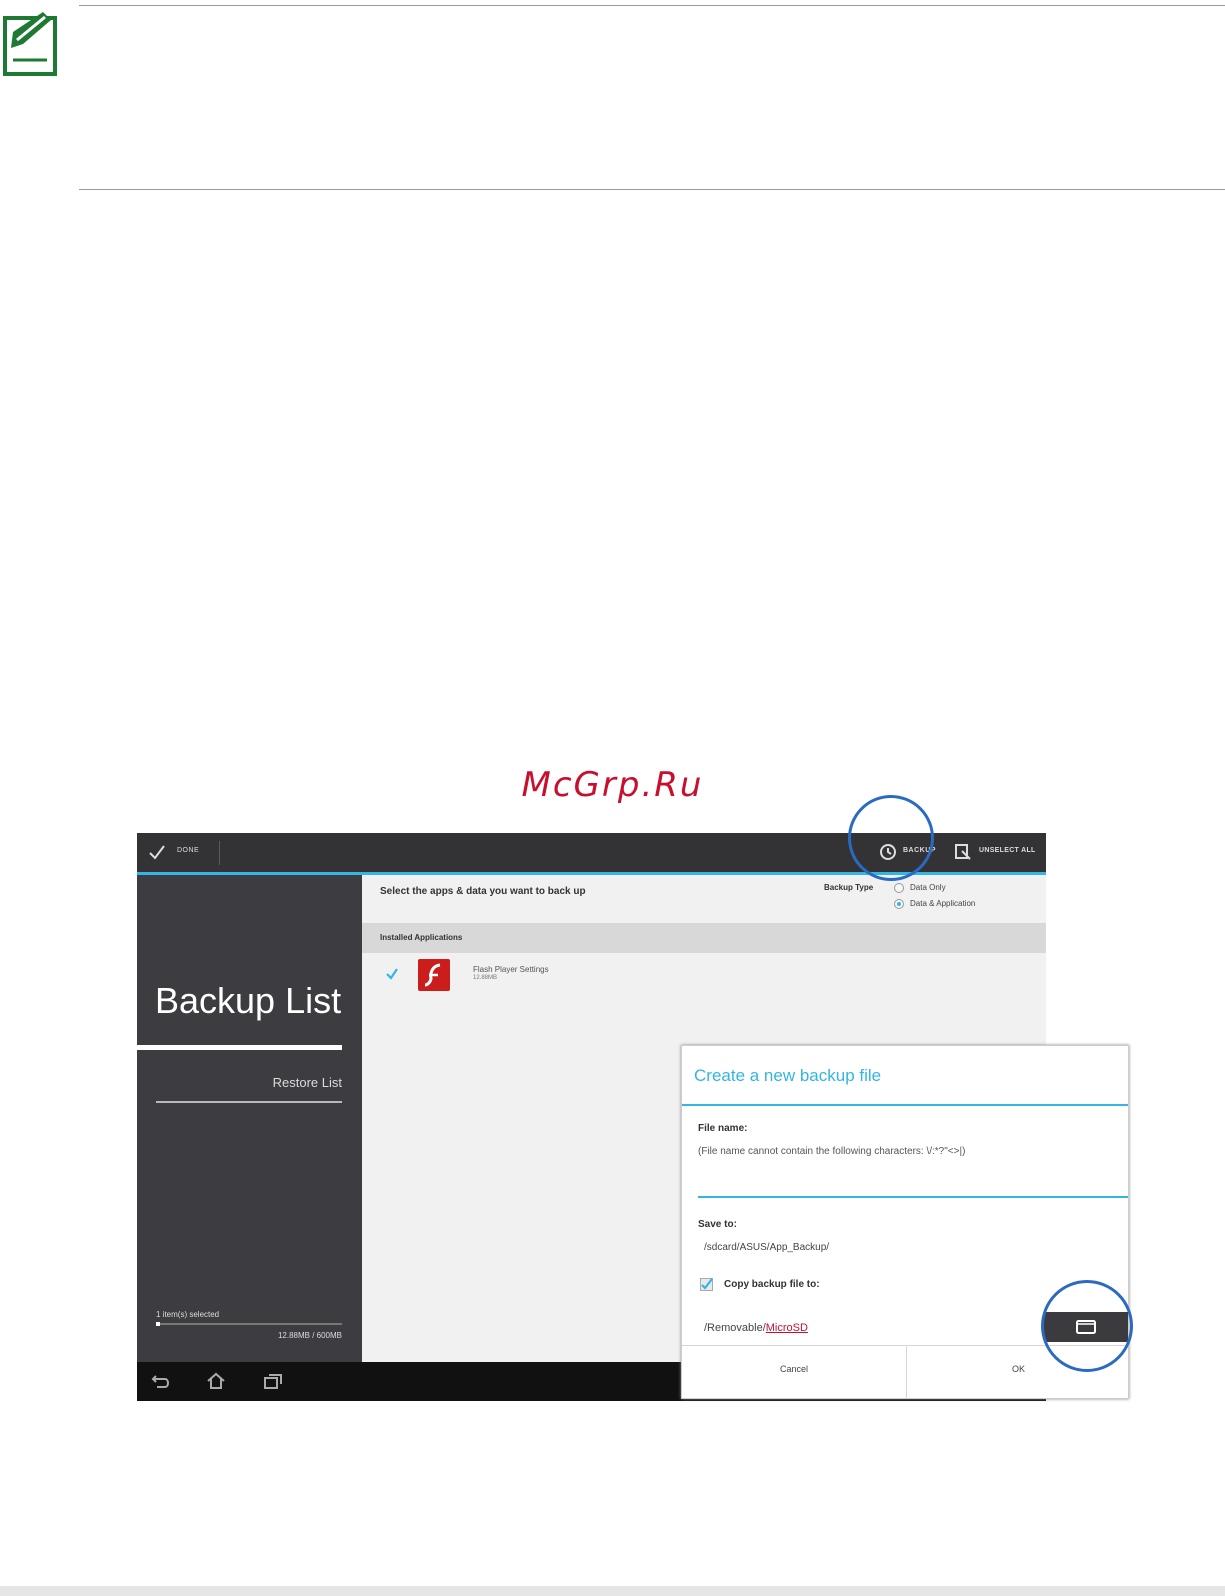 This screenshot has height=1596, width=1225. Describe the element at coordinates (849, 887) in the screenshot. I see `backup-type-label: Backup Type` at that location.